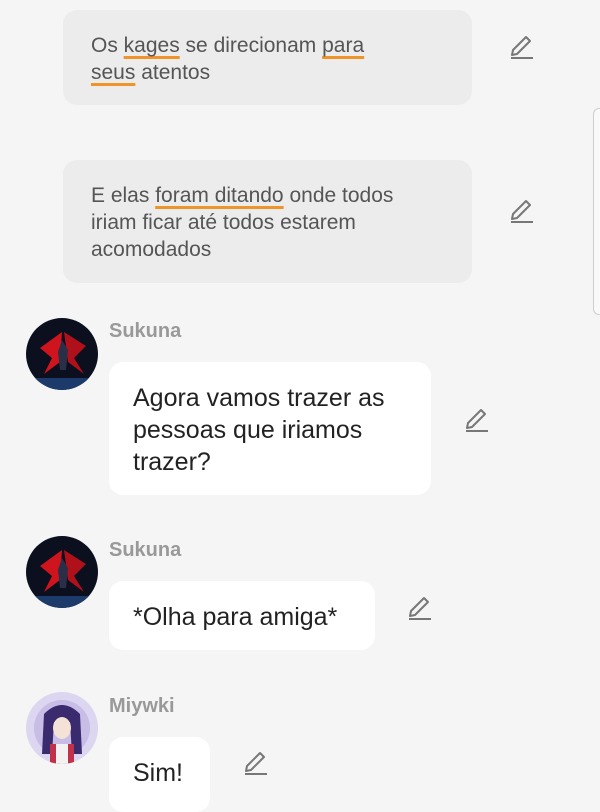 The width and height of the screenshot is (600, 812). I want to click on author-name: Miywki, so click(142, 706).